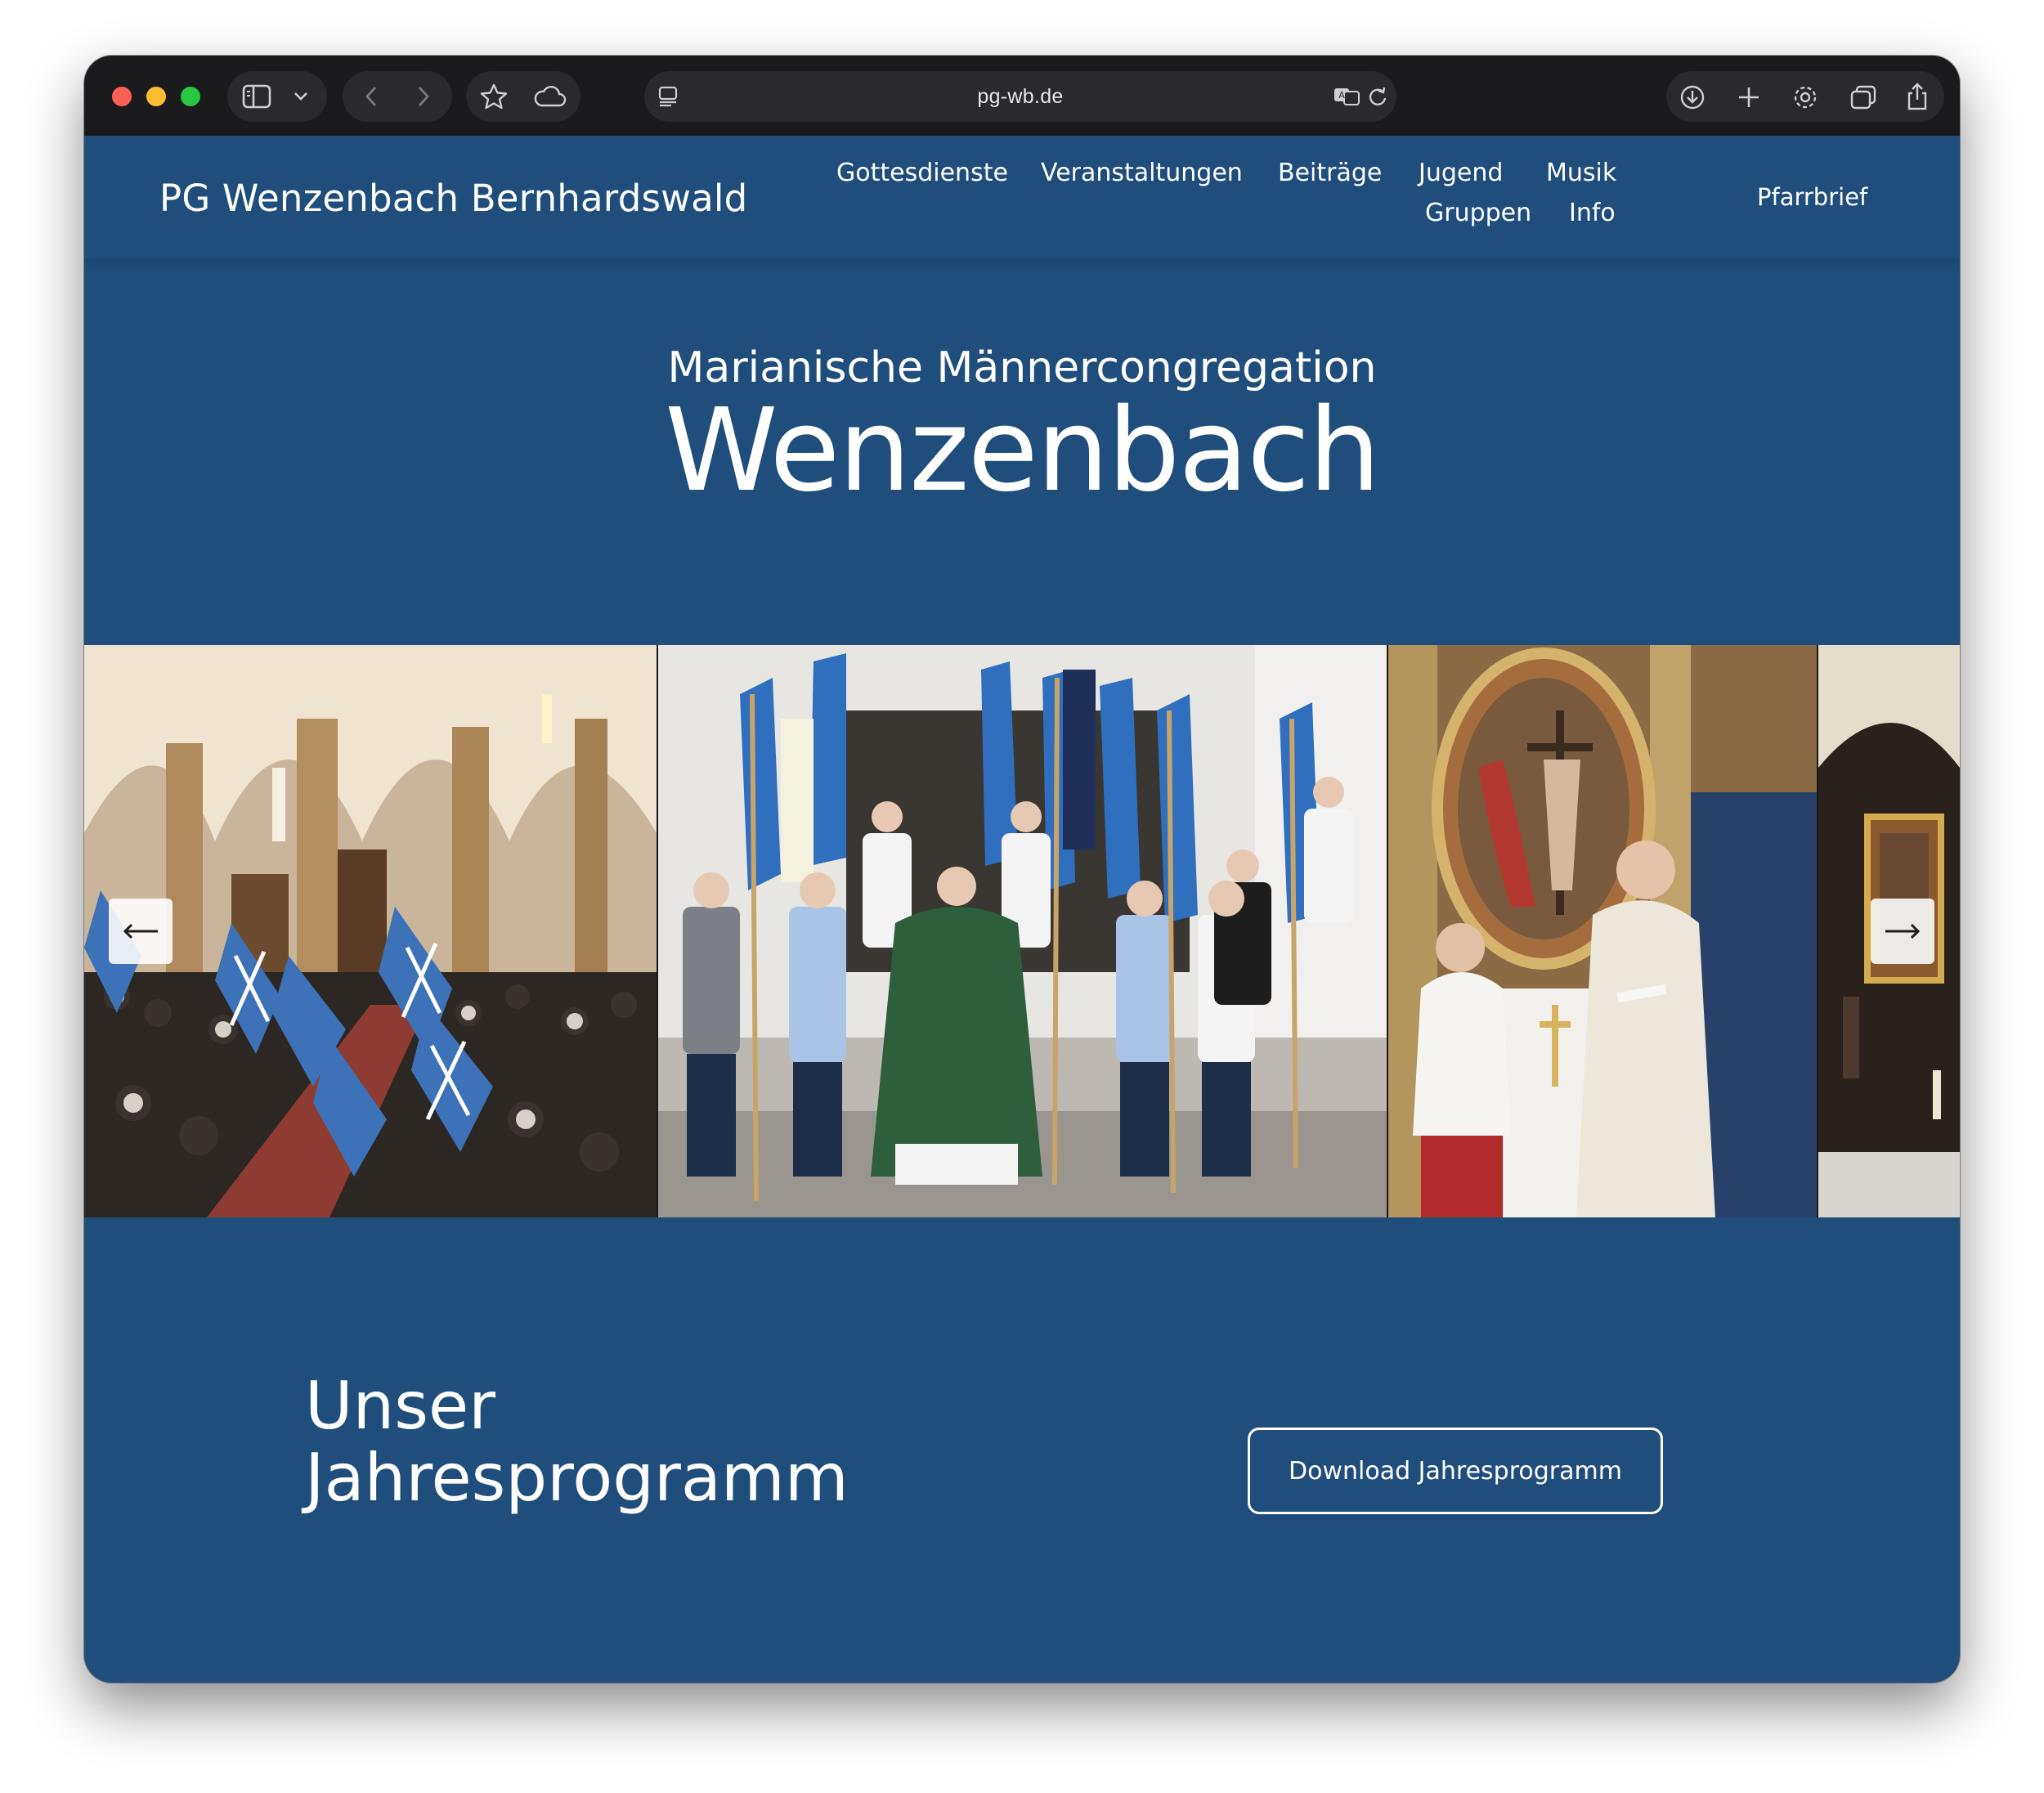 The height and width of the screenshot is (1793, 2044). What do you see at coordinates (577, 1478) in the screenshot?
I see `program-heading-line2: Jahresprogramm` at bounding box center [577, 1478].